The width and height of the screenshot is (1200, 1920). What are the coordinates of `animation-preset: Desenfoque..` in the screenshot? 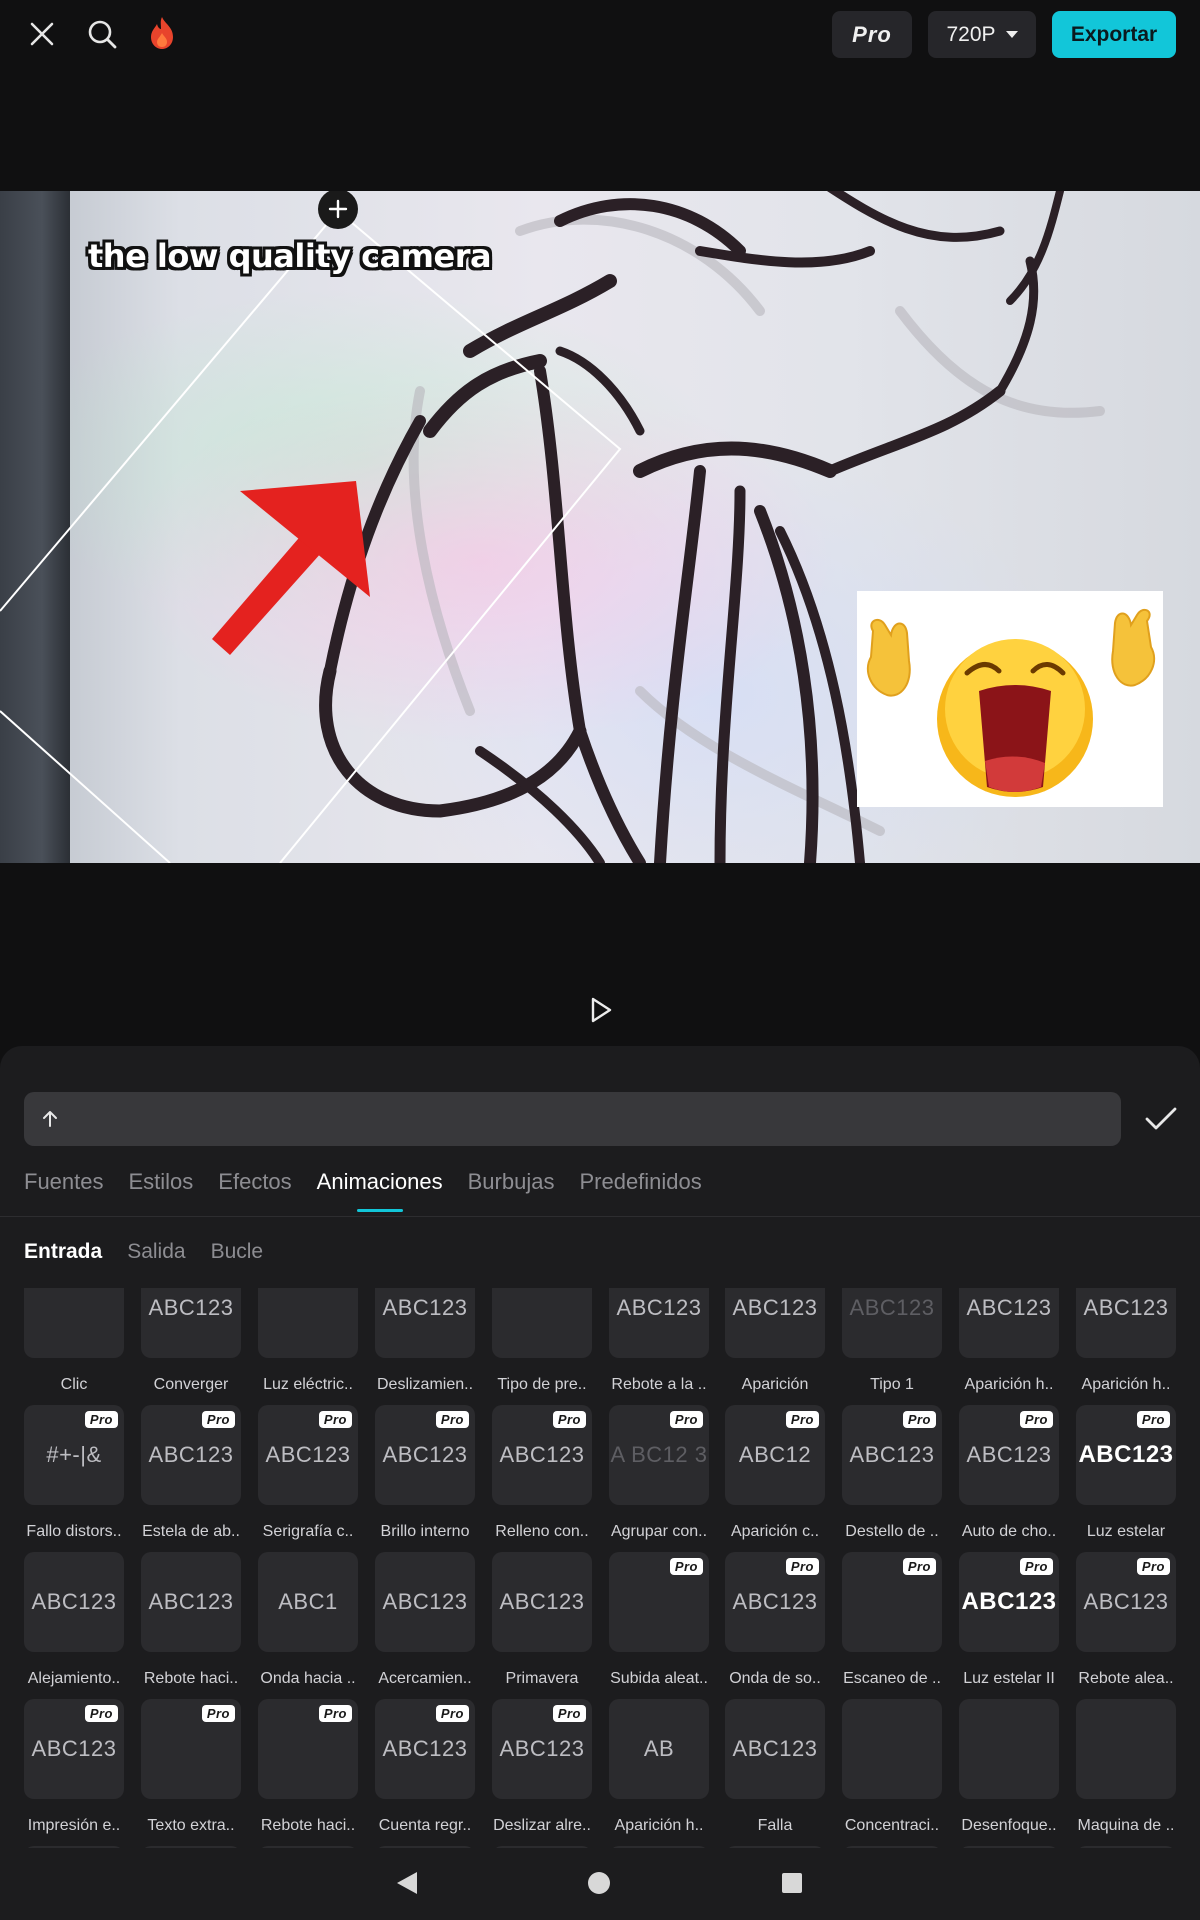 It's located at (1009, 1767).